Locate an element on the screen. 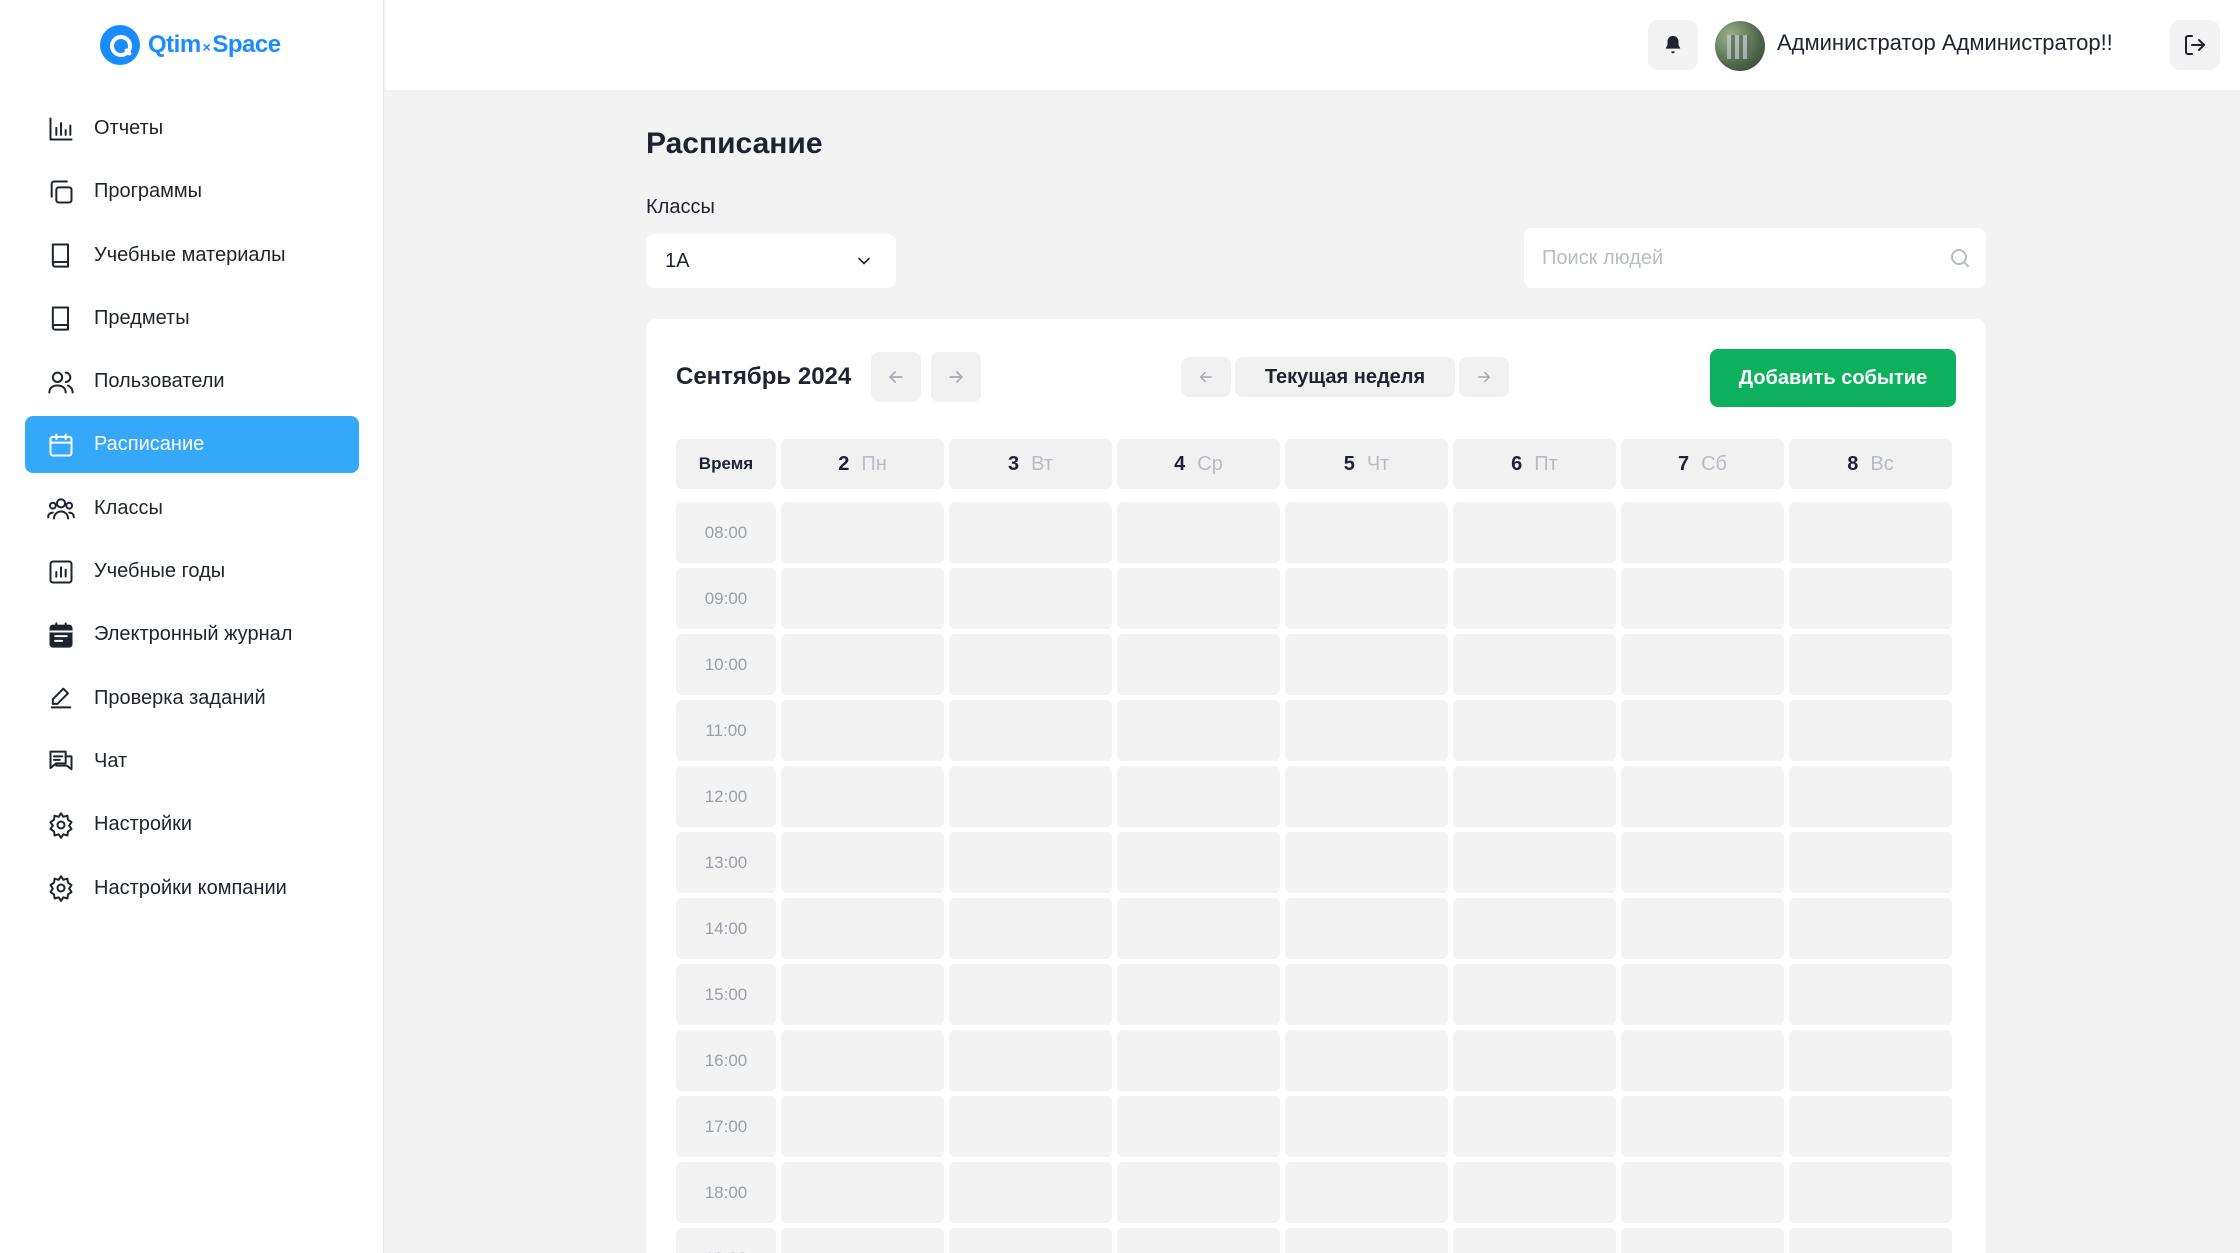 The width and height of the screenshot is (2240, 1253). day-header: 4 Ср is located at coordinates (1198, 464).